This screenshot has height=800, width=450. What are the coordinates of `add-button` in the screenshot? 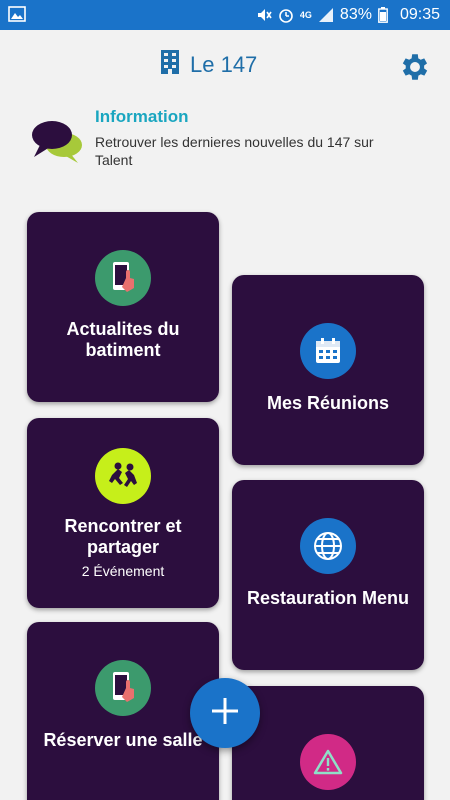 It's located at (225, 713).